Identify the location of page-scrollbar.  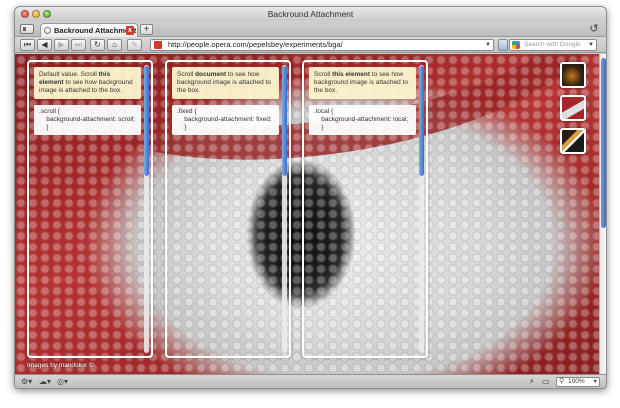
(602, 214).